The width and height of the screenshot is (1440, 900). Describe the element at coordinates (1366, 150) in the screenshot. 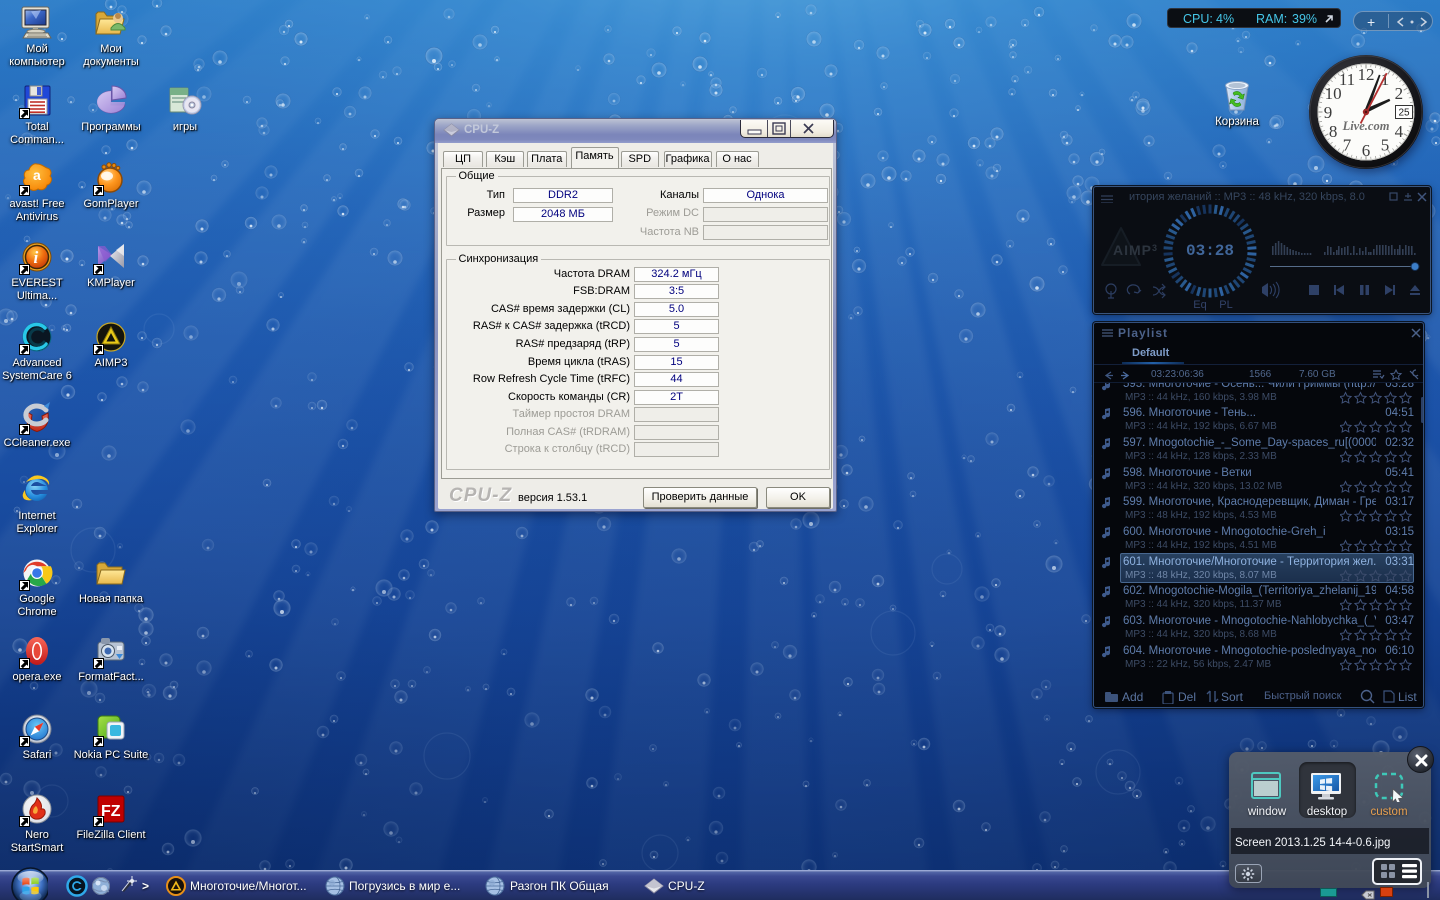

I see `svg-text: 6` at that location.